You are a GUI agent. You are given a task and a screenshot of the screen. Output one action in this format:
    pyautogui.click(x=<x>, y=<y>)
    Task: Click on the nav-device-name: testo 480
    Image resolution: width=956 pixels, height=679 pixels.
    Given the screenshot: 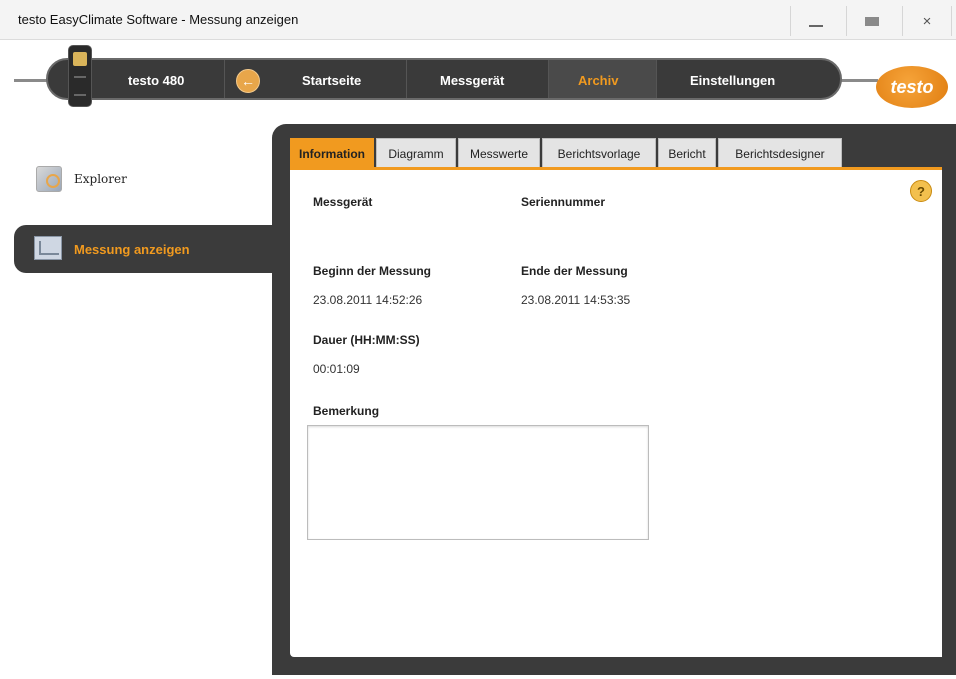 What is the action you would take?
    pyautogui.click(x=156, y=80)
    